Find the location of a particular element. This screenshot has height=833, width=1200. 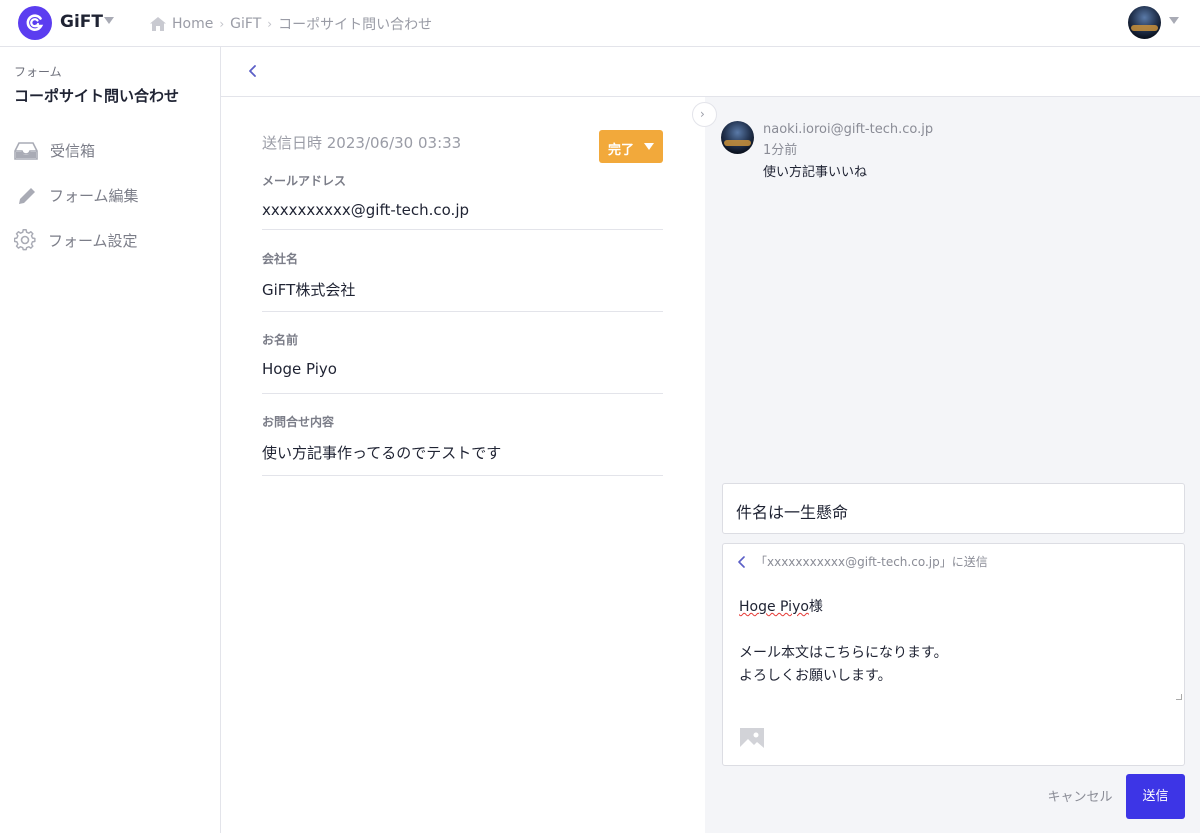

pencil-icon is located at coordinates (27, 195).